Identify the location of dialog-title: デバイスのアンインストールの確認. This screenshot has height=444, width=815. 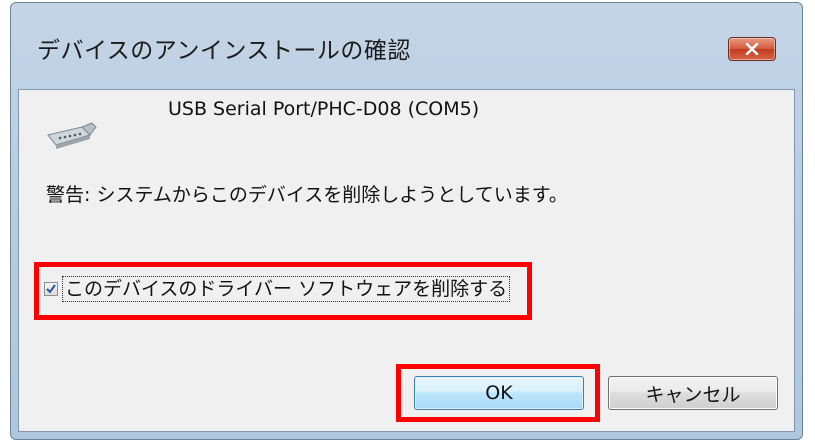
(224, 51).